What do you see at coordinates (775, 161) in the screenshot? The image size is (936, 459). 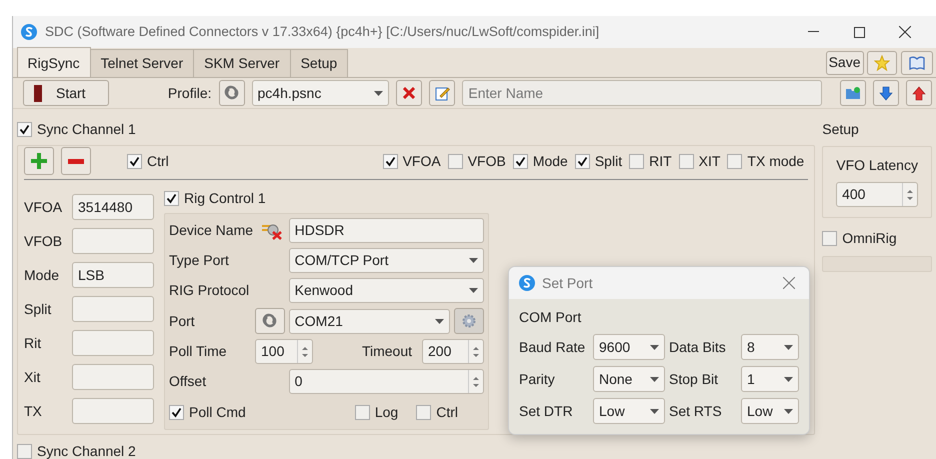 I see `checkbox-label: TX mode` at bounding box center [775, 161].